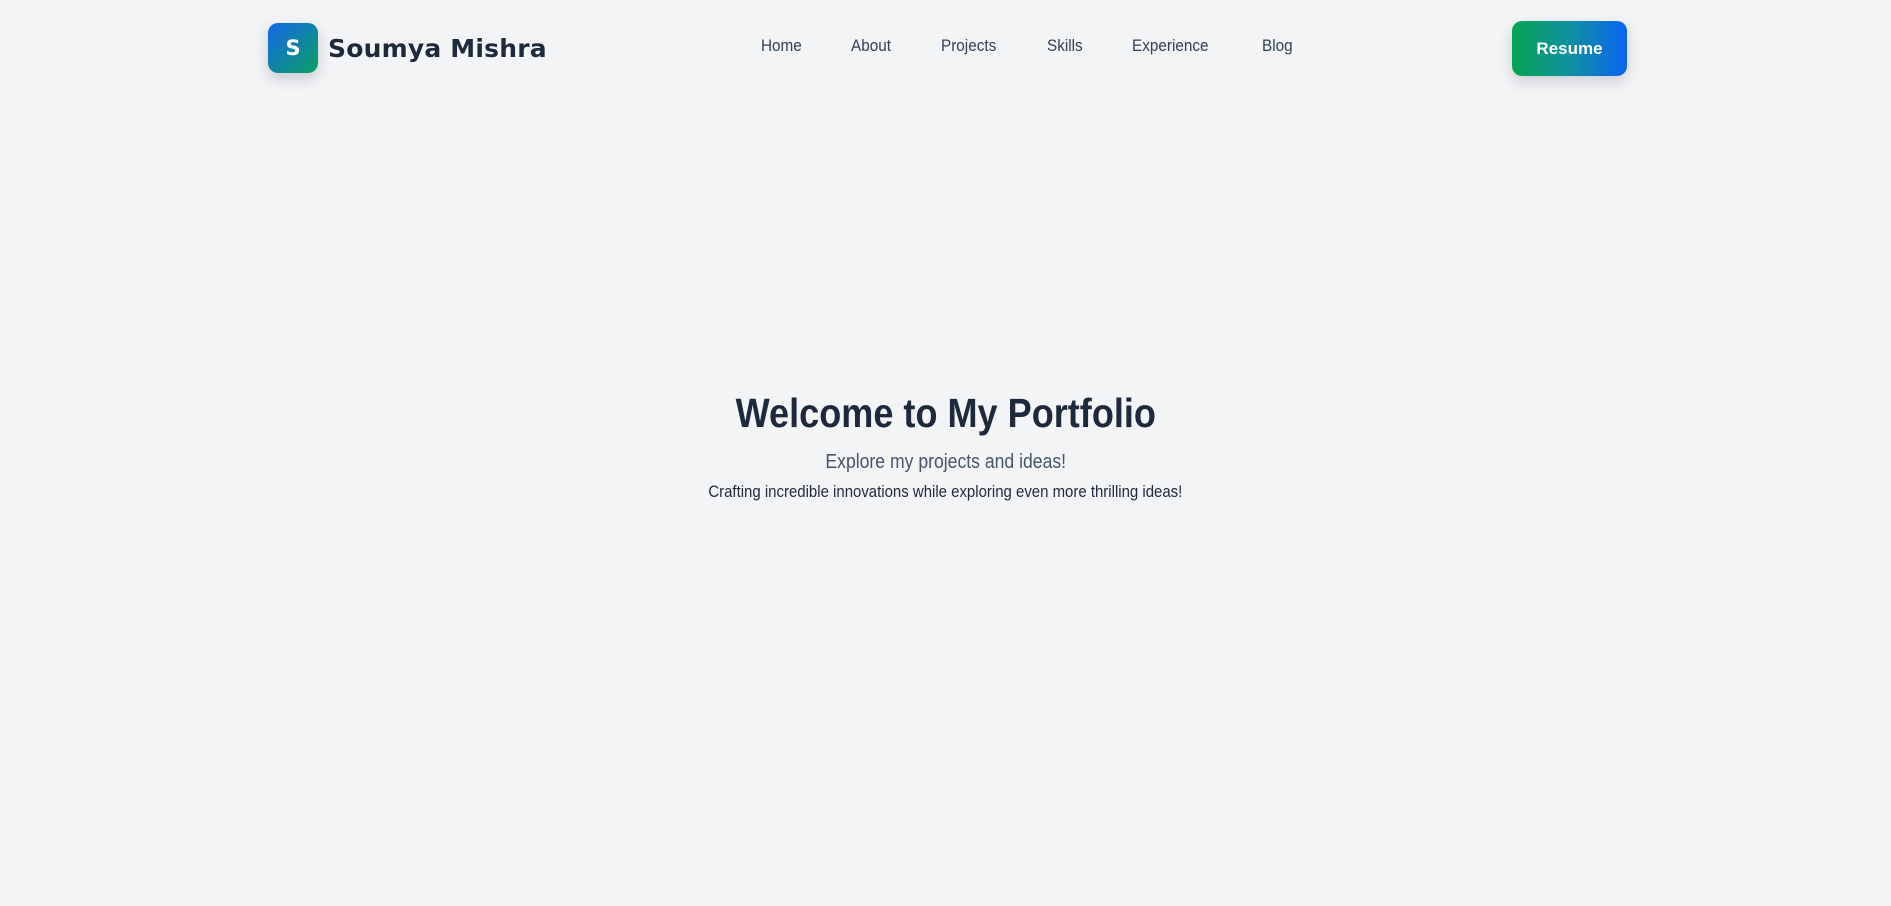 This screenshot has width=1891, height=906. Describe the element at coordinates (1170, 46) in the screenshot. I see `nav-link-experience: Experience` at that location.